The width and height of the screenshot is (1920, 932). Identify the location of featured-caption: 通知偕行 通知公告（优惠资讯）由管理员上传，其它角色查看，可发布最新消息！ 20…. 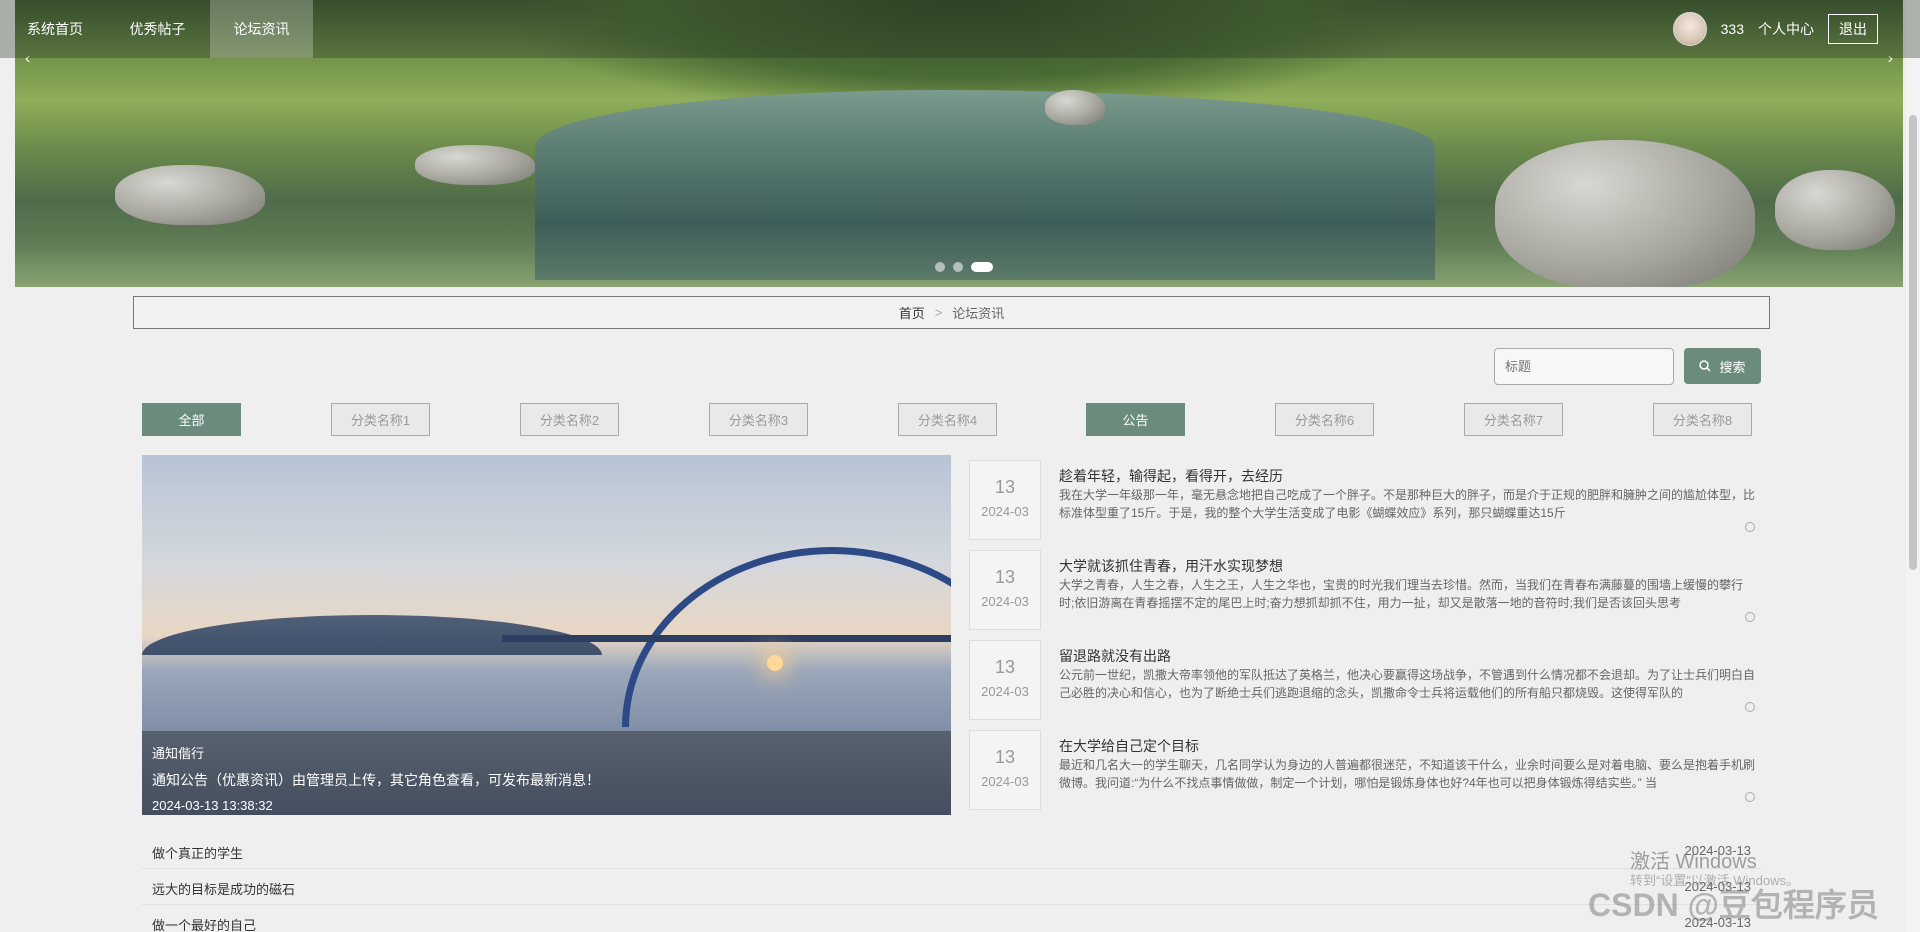
(546, 773).